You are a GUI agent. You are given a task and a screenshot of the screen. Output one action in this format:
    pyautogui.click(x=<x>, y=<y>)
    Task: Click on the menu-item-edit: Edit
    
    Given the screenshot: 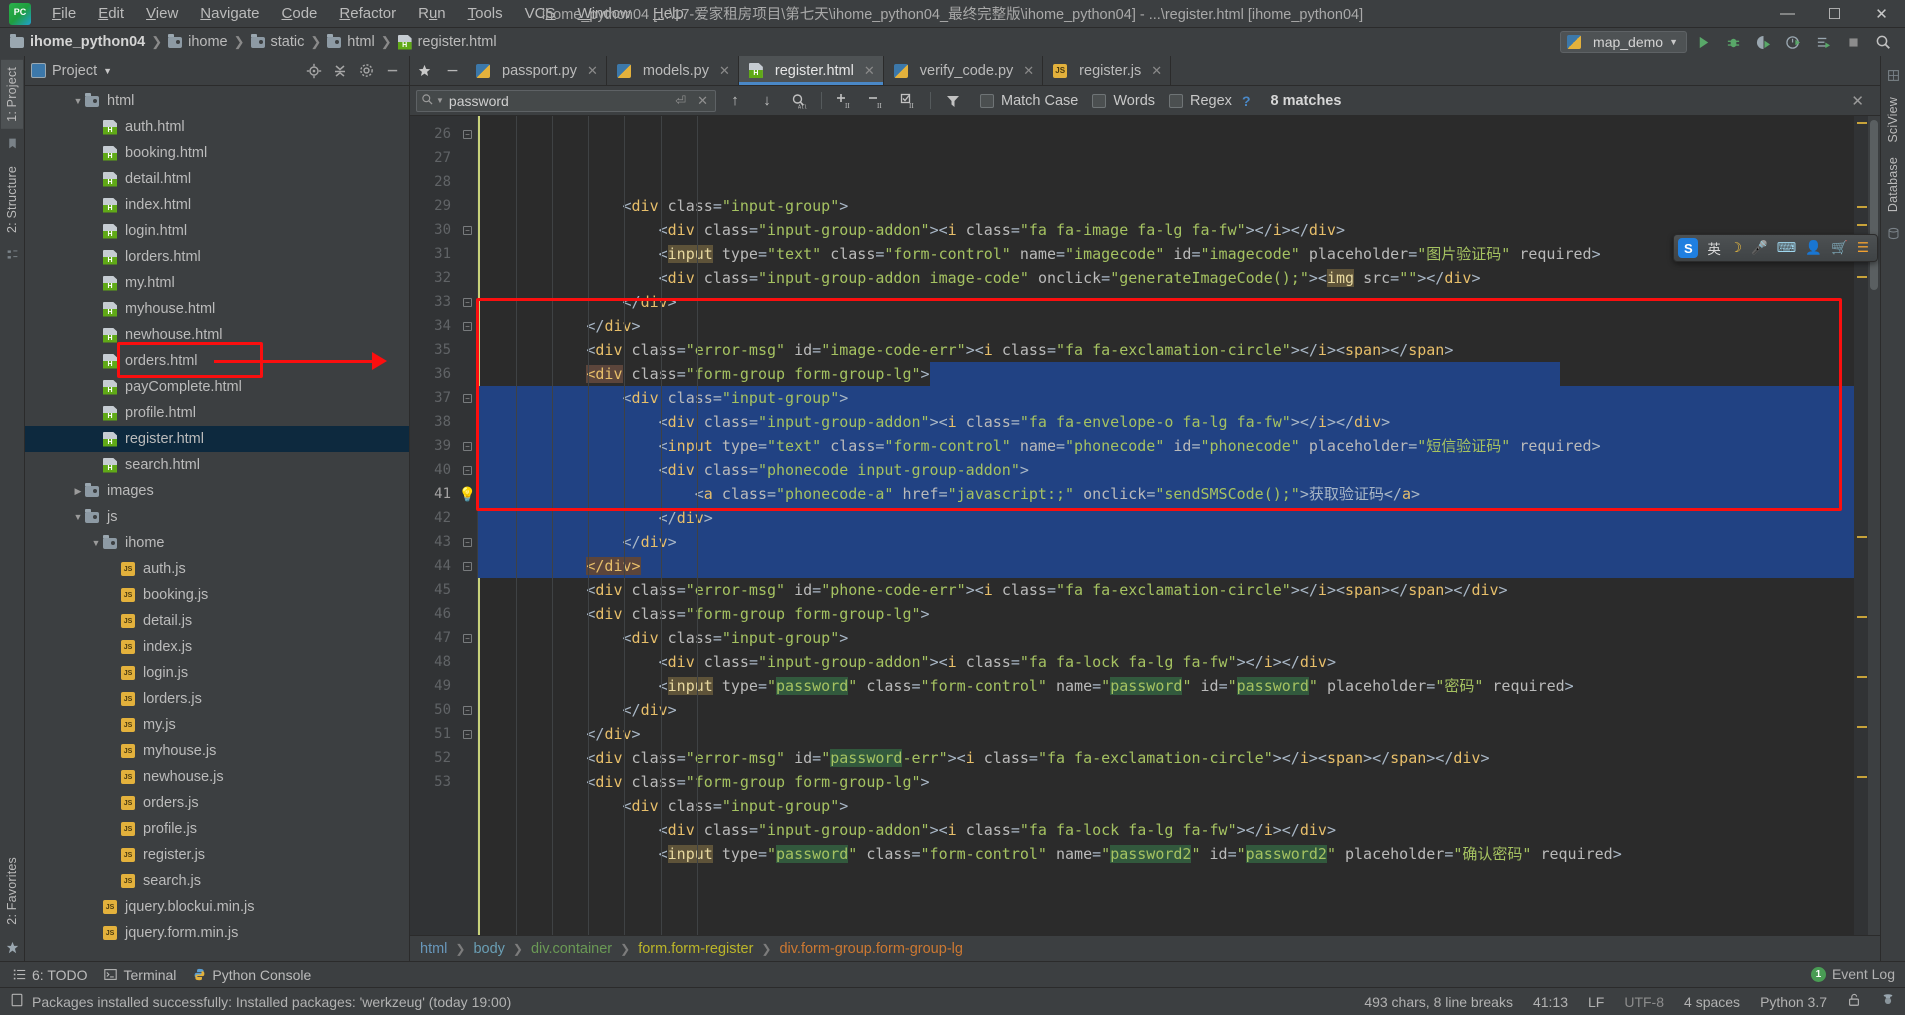 What is the action you would take?
    pyautogui.click(x=111, y=13)
    